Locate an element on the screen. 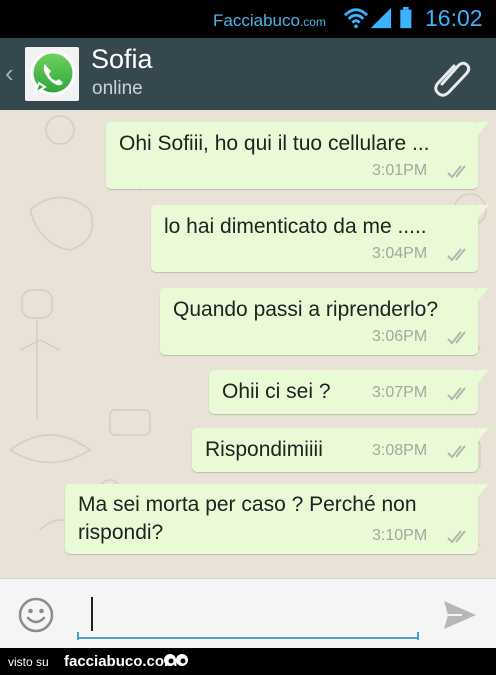  message-bubble: lo hai dimenticato da me ..... 3:04PM is located at coordinates (320, 238).